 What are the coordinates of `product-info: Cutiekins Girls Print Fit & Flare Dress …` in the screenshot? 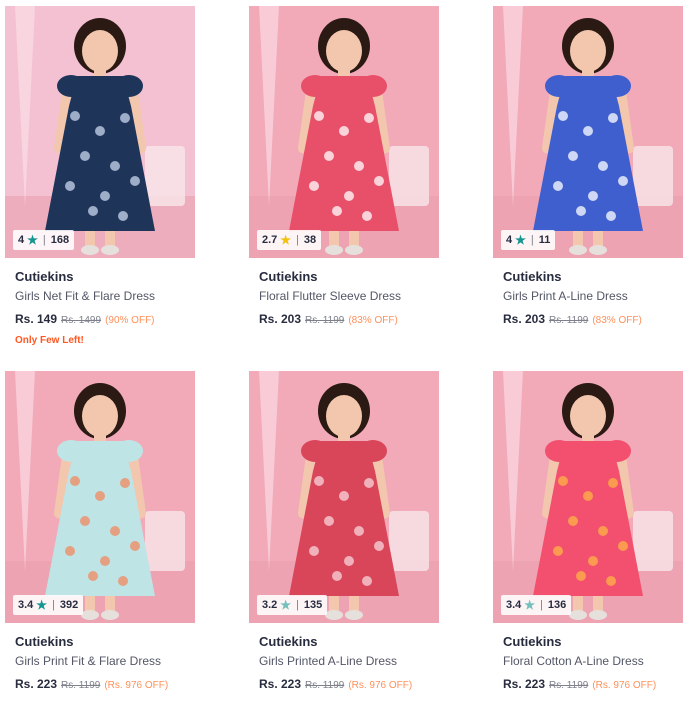 It's located at (100, 658).